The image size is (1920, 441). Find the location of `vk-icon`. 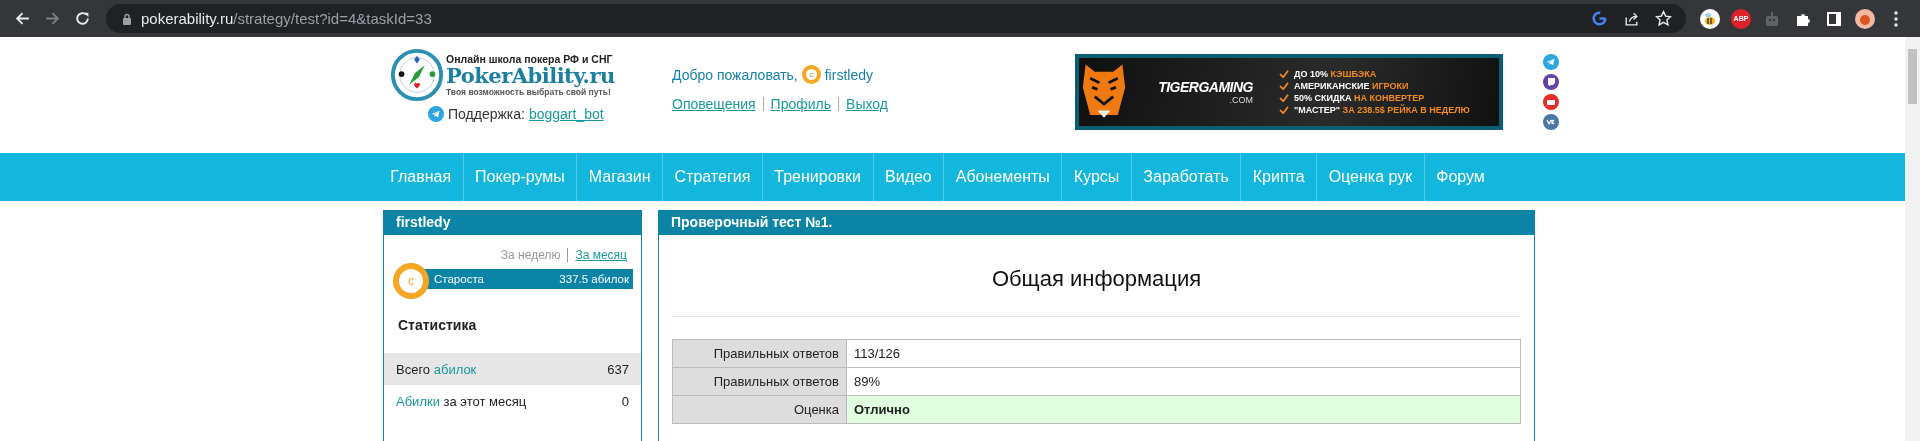

vk-icon is located at coordinates (1551, 122).